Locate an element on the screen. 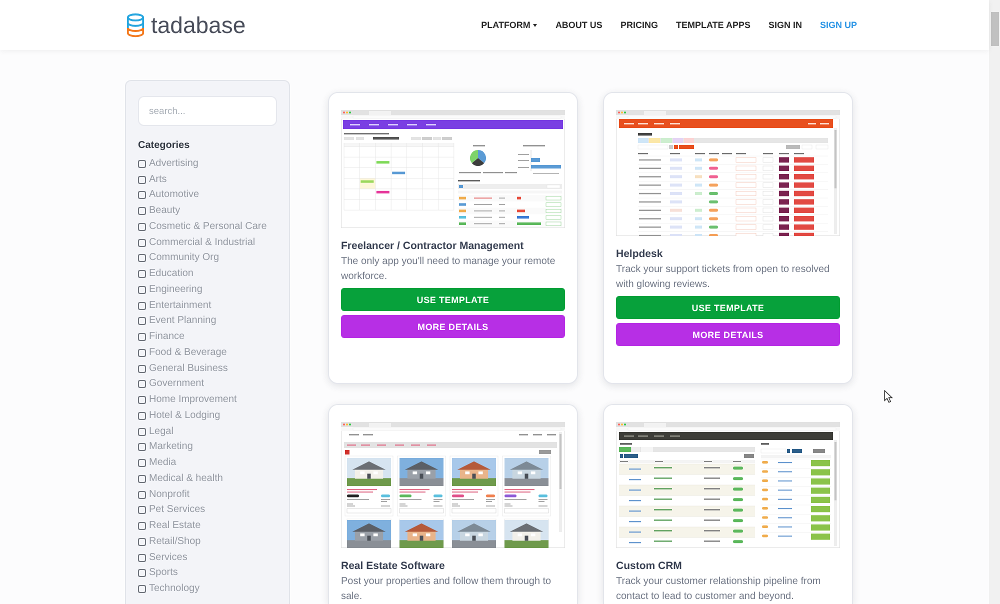 The width and height of the screenshot is (1000, 604). category-label: Entertainment is located at coordinates (180, 306).